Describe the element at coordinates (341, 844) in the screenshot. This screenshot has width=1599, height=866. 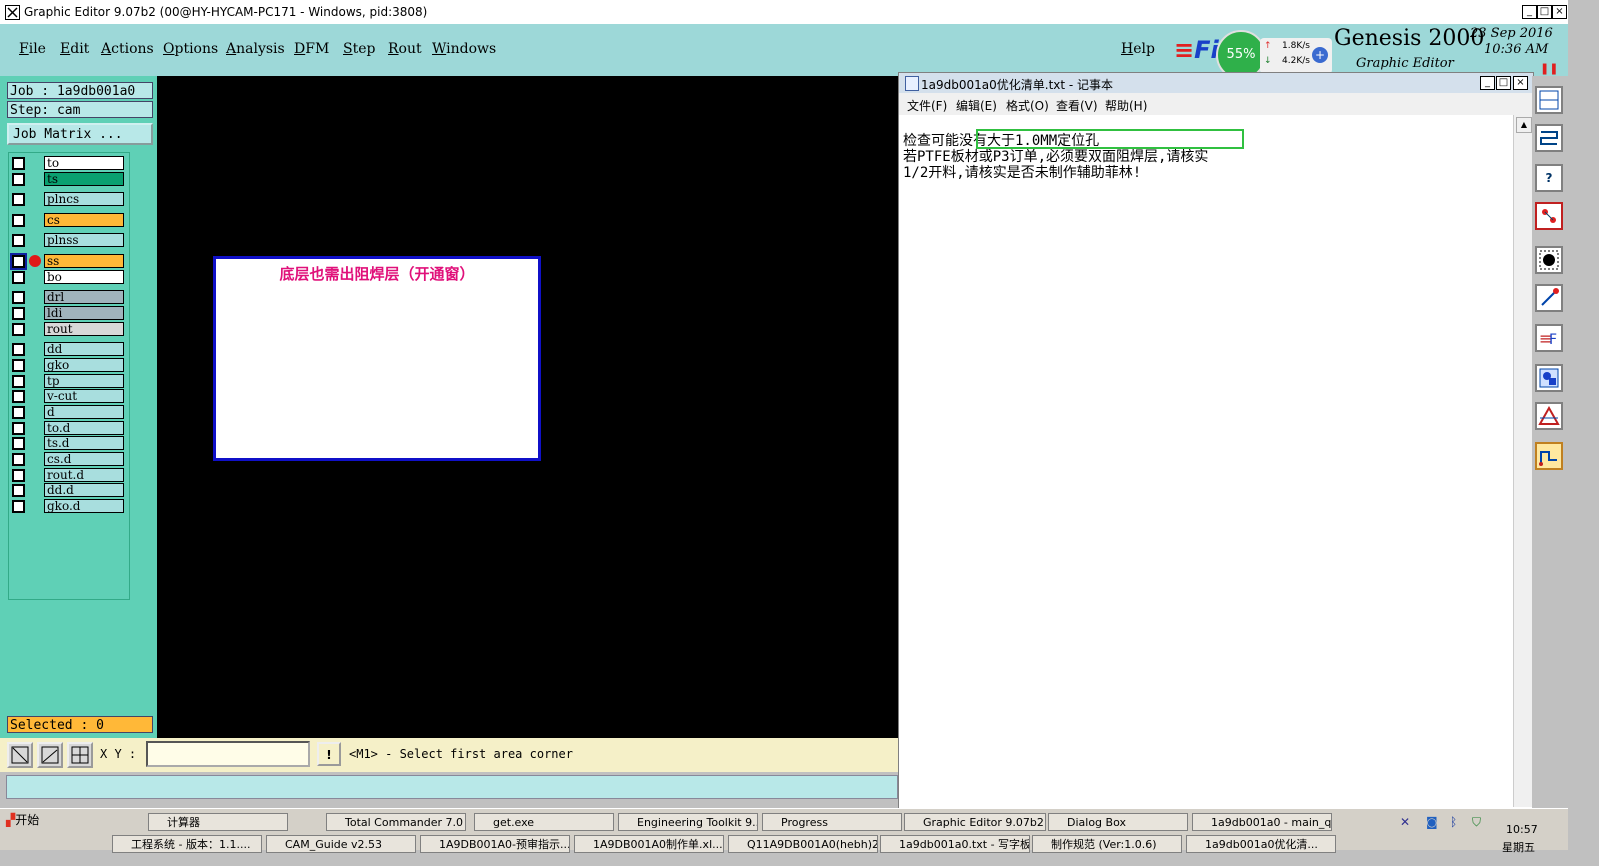
I see `taskbar-button: CAM_Guide v2.53` at that location.